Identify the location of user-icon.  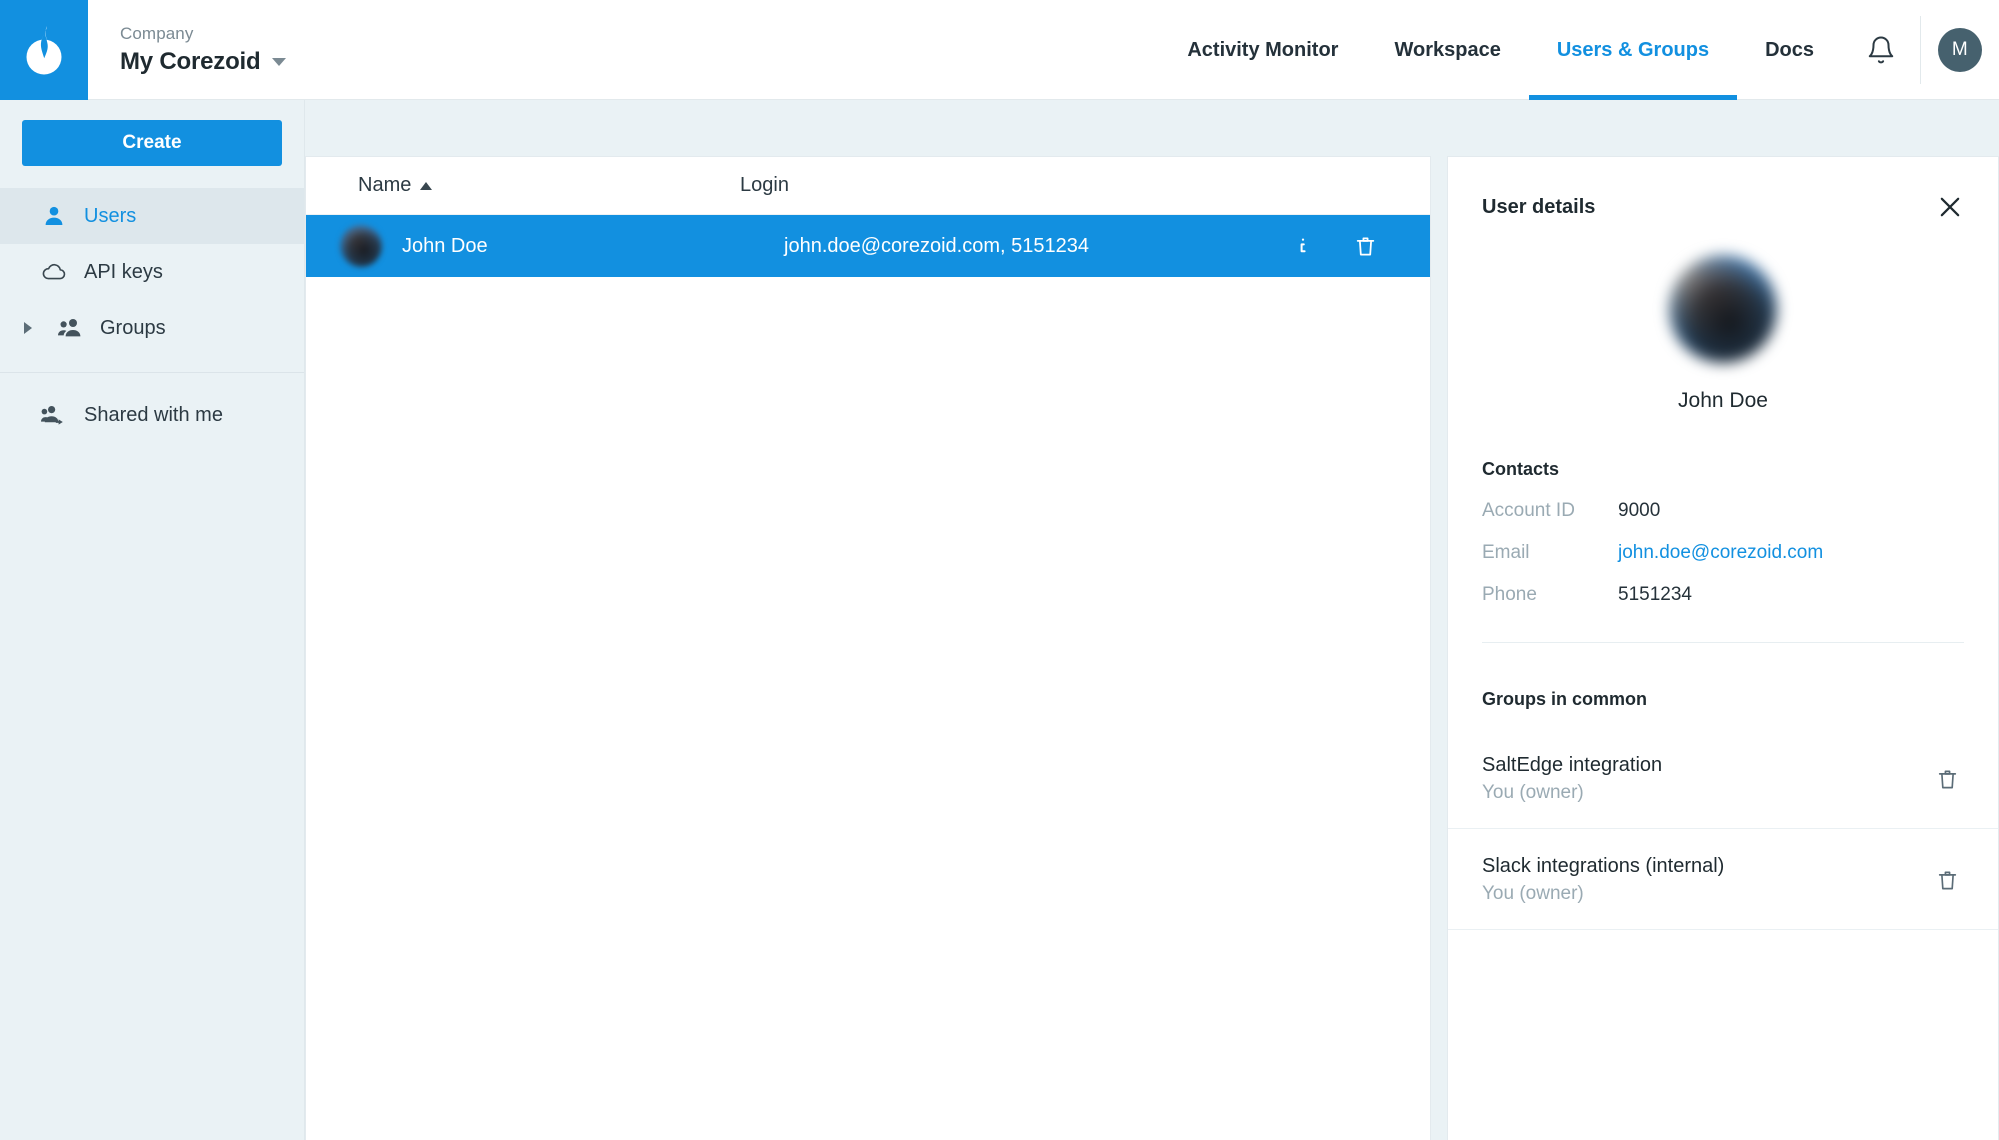
(54, 216).